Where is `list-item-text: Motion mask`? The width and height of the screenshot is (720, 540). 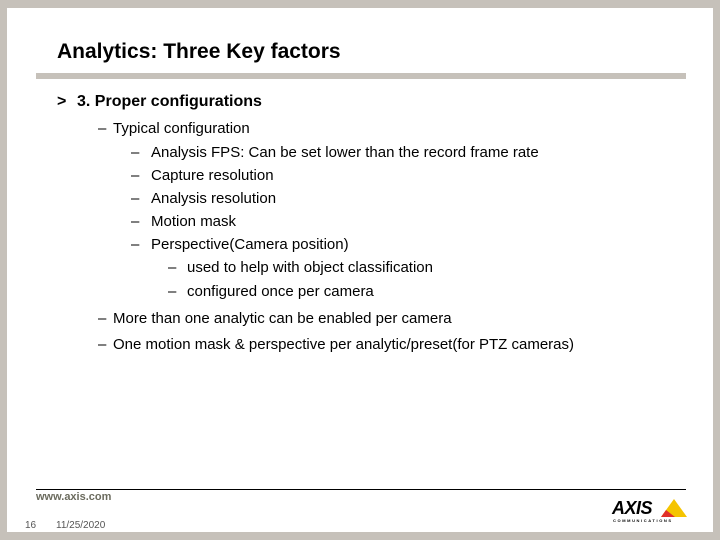
list-item-text: Motion mask is located at coordinates (194, 221).